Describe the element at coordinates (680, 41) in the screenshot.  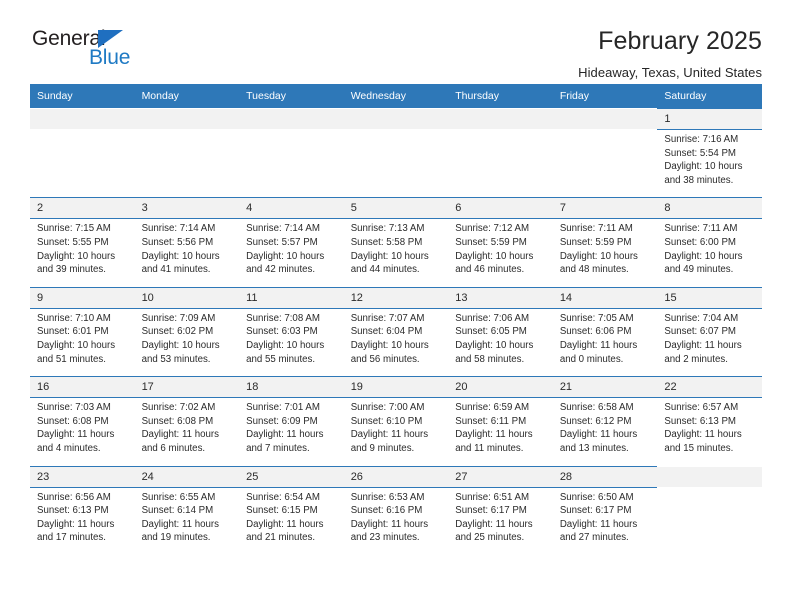
I see `page-title: February 2025` at that location.